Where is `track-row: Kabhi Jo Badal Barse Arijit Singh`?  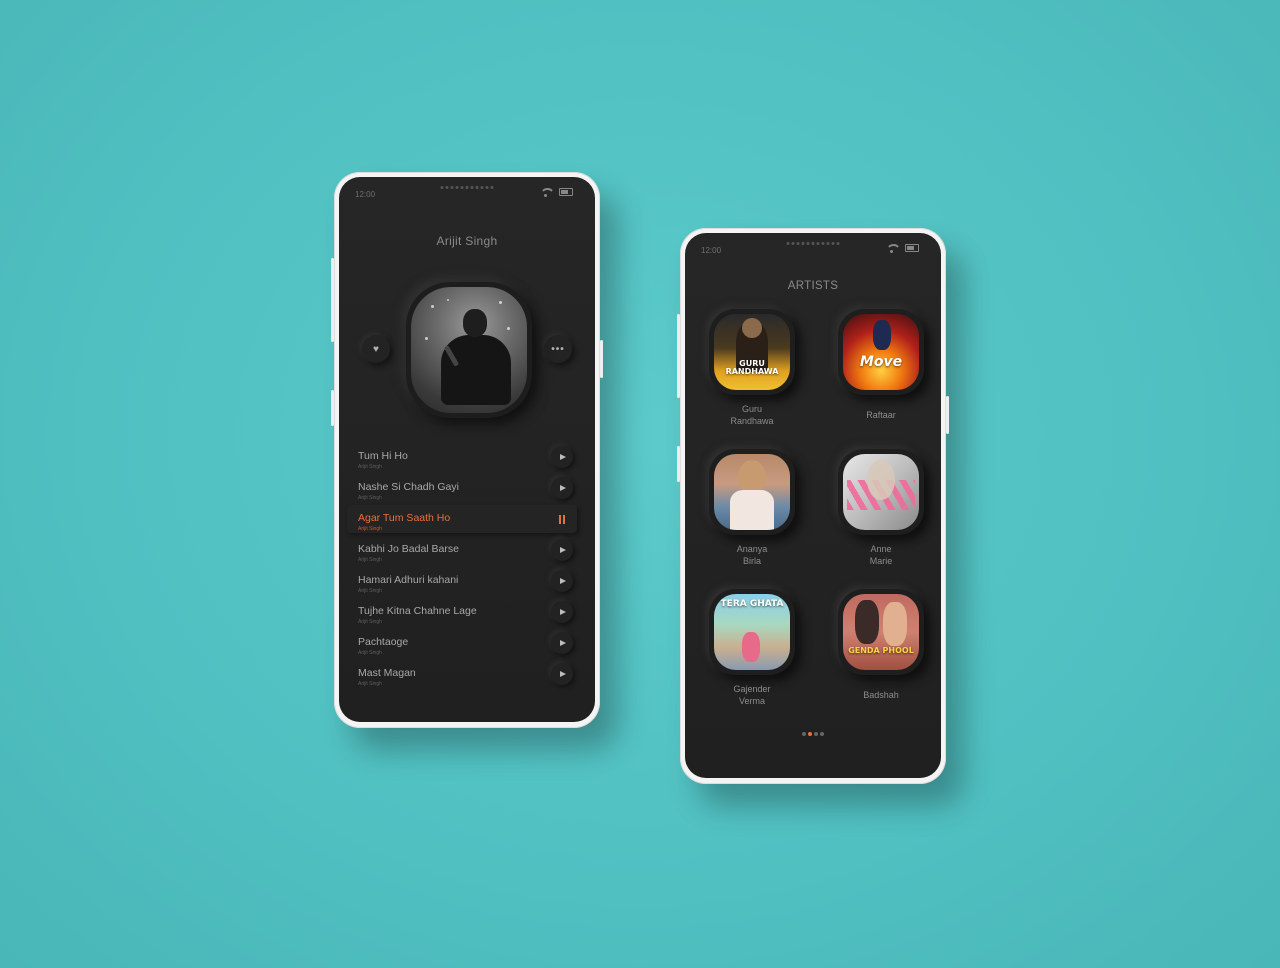 track-row: Kabhi Jo Badal Barse Arijit Singh is located at coordinates (467, 550).